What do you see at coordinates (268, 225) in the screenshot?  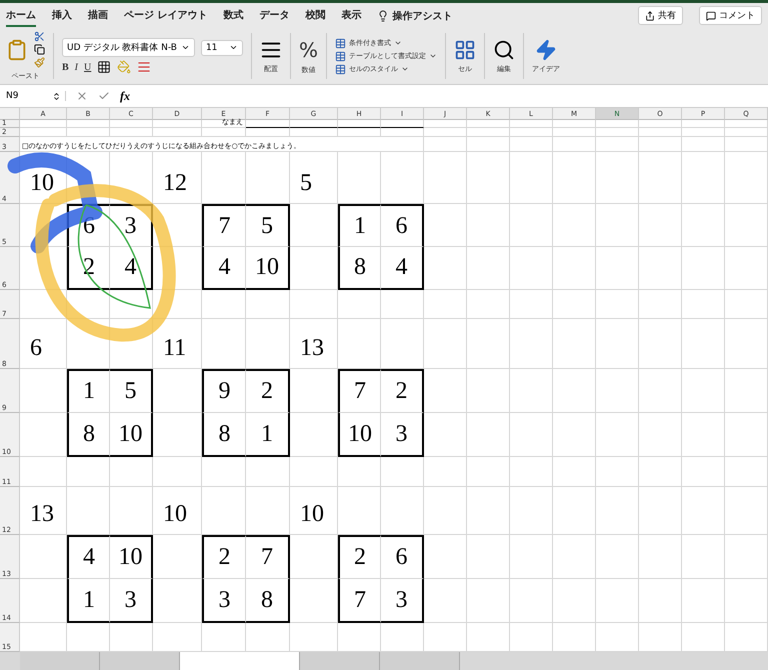 I see `table-cell: 5` at bounding box center [268, 225].